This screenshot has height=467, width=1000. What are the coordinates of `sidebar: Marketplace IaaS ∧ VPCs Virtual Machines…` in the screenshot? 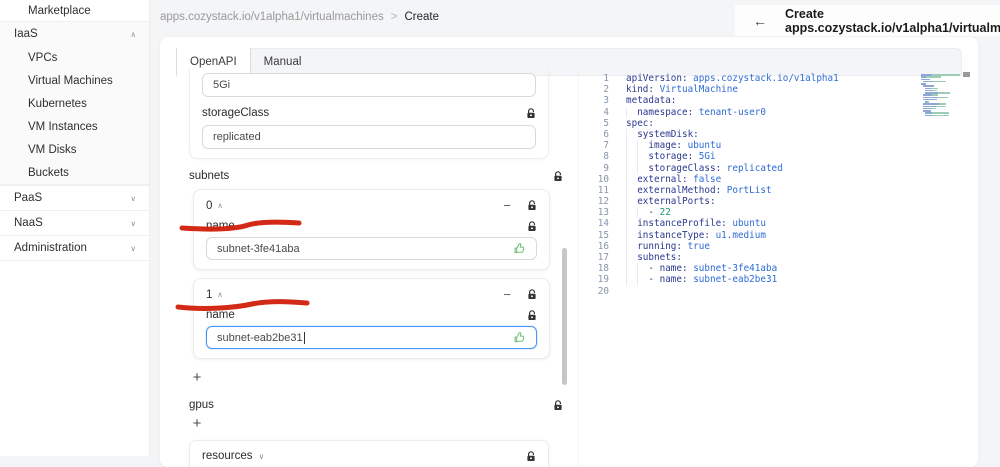 It's located at (75, 228).